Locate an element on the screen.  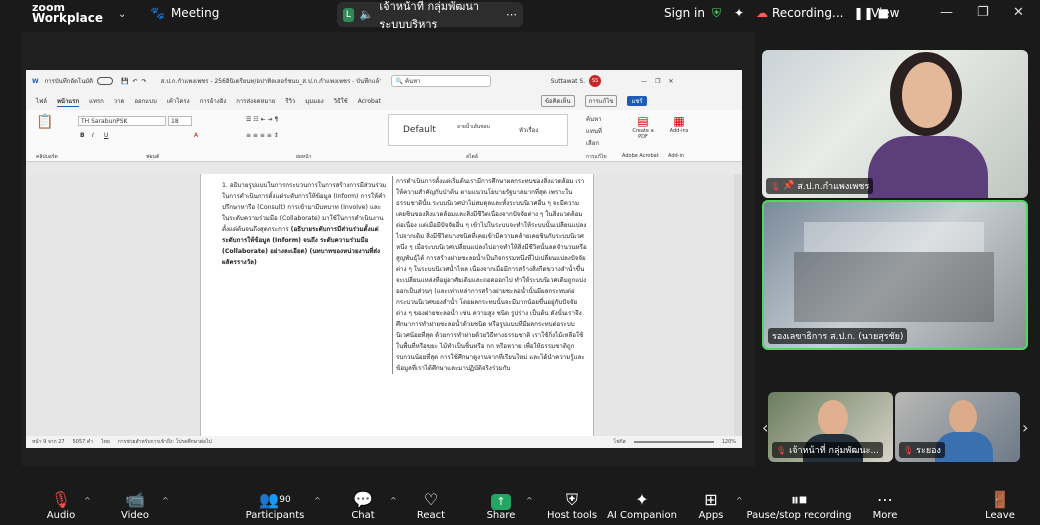
replace-button: แทนที่ is located at coordinates (594, 131).